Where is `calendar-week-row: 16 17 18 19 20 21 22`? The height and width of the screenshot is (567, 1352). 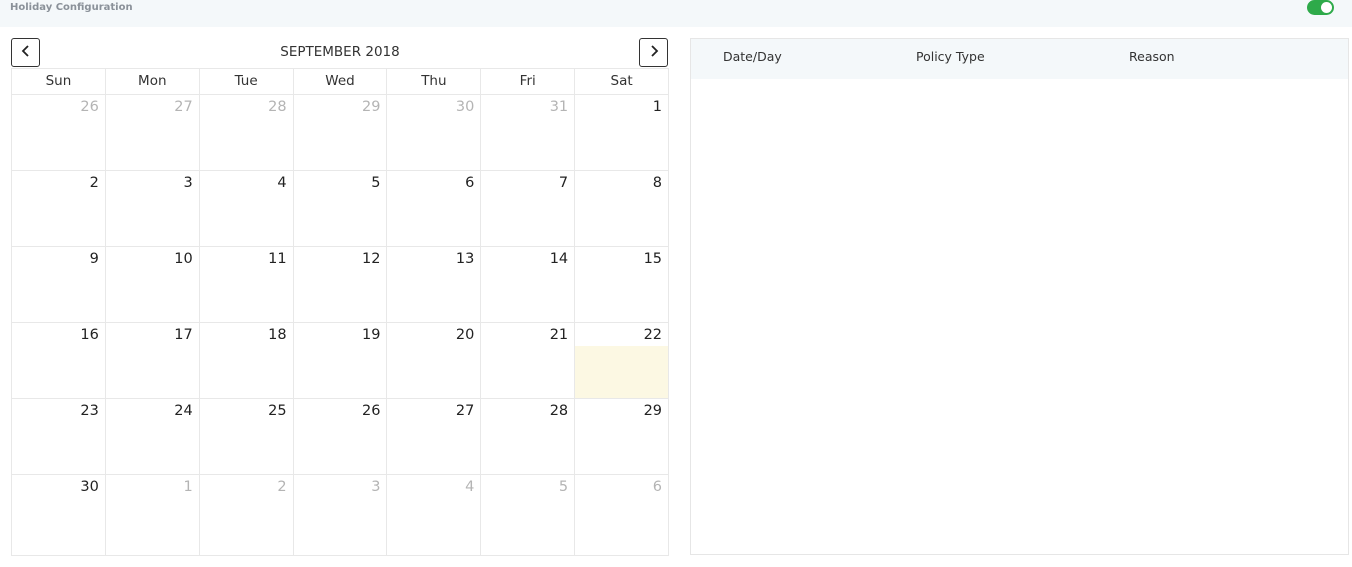 calendar-week-row: 16 17 18 19 20 21 22 is located at coordinates (340, 361).